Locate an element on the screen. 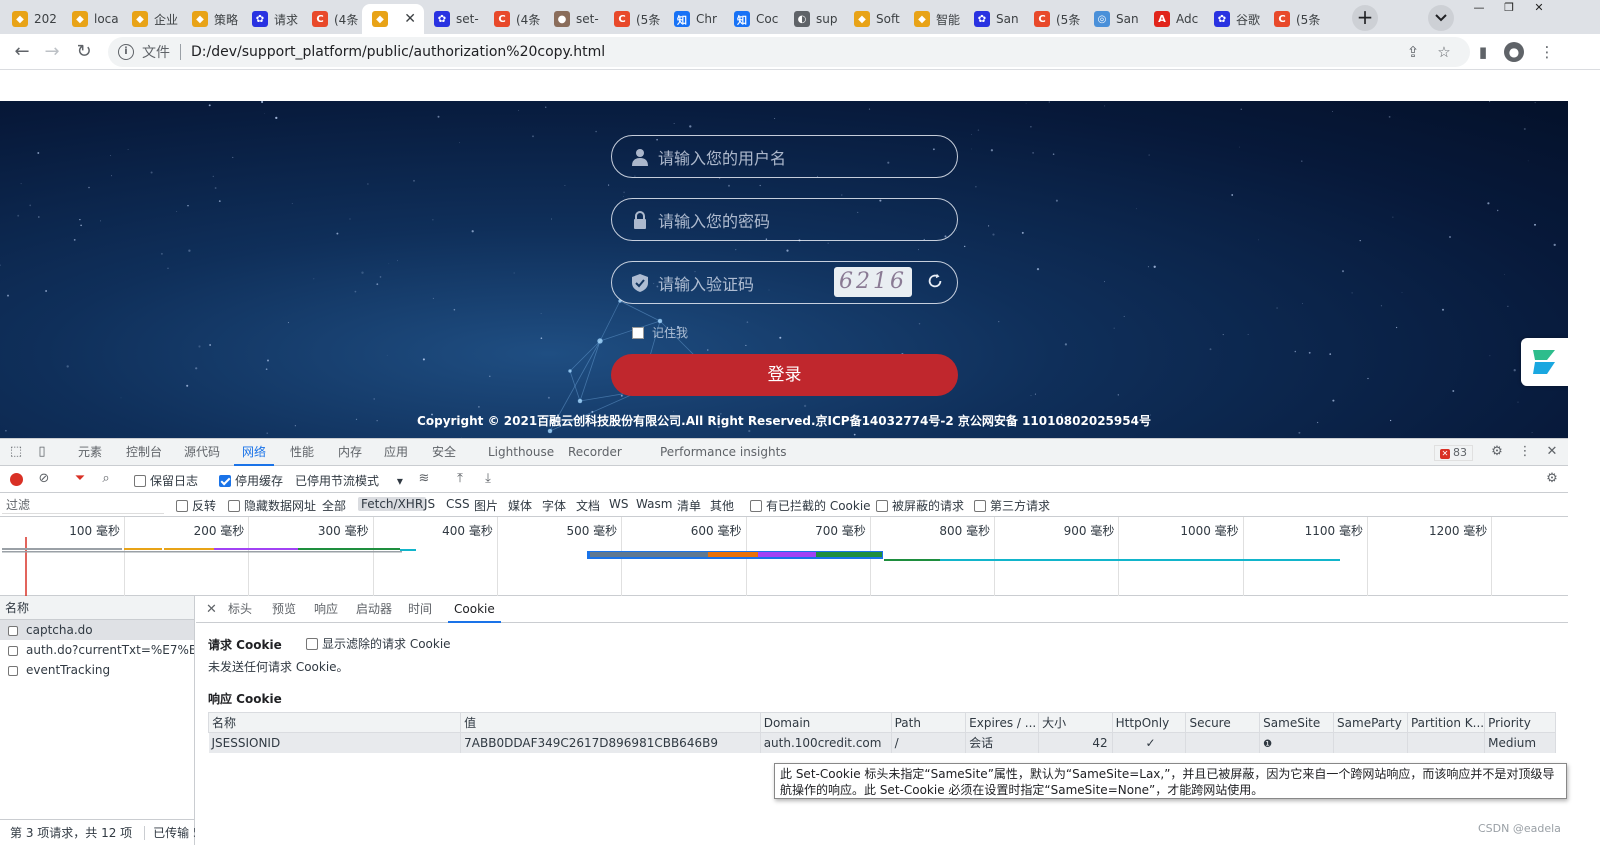  devtools-tab-7: 安全 is located at coordinates (444, 452).